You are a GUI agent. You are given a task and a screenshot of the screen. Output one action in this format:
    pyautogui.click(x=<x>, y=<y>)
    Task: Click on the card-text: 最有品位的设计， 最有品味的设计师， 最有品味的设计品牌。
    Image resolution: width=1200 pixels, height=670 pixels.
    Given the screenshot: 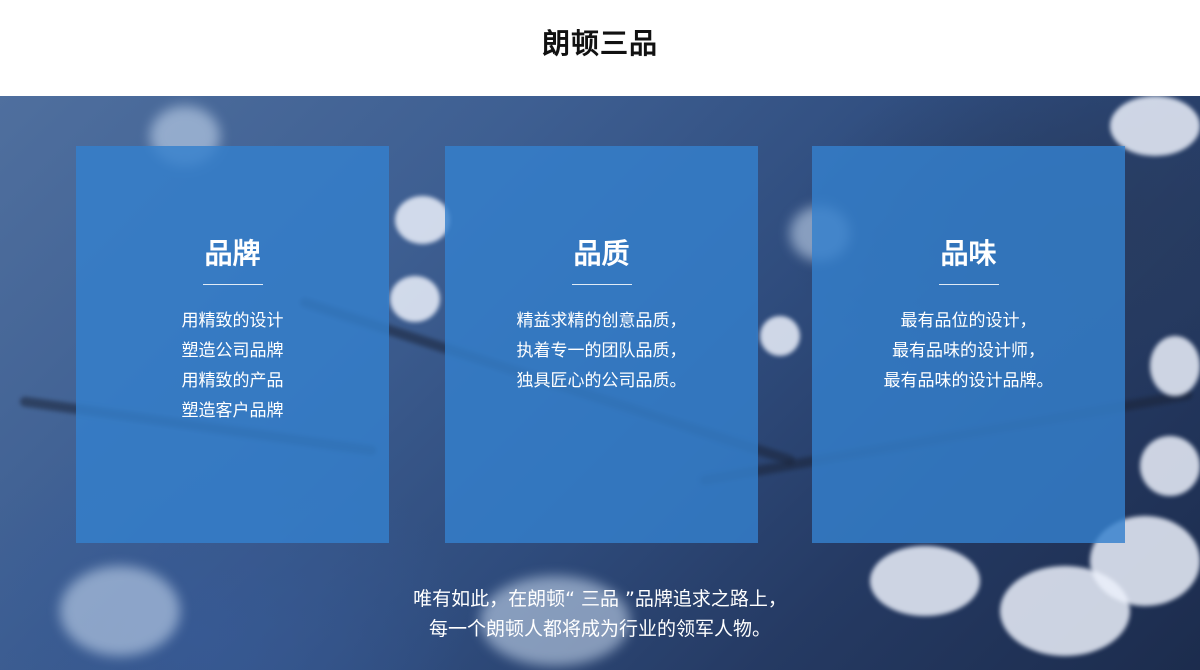 What is the action you would take?
    pyautogui.click(x=968, y=351)
    